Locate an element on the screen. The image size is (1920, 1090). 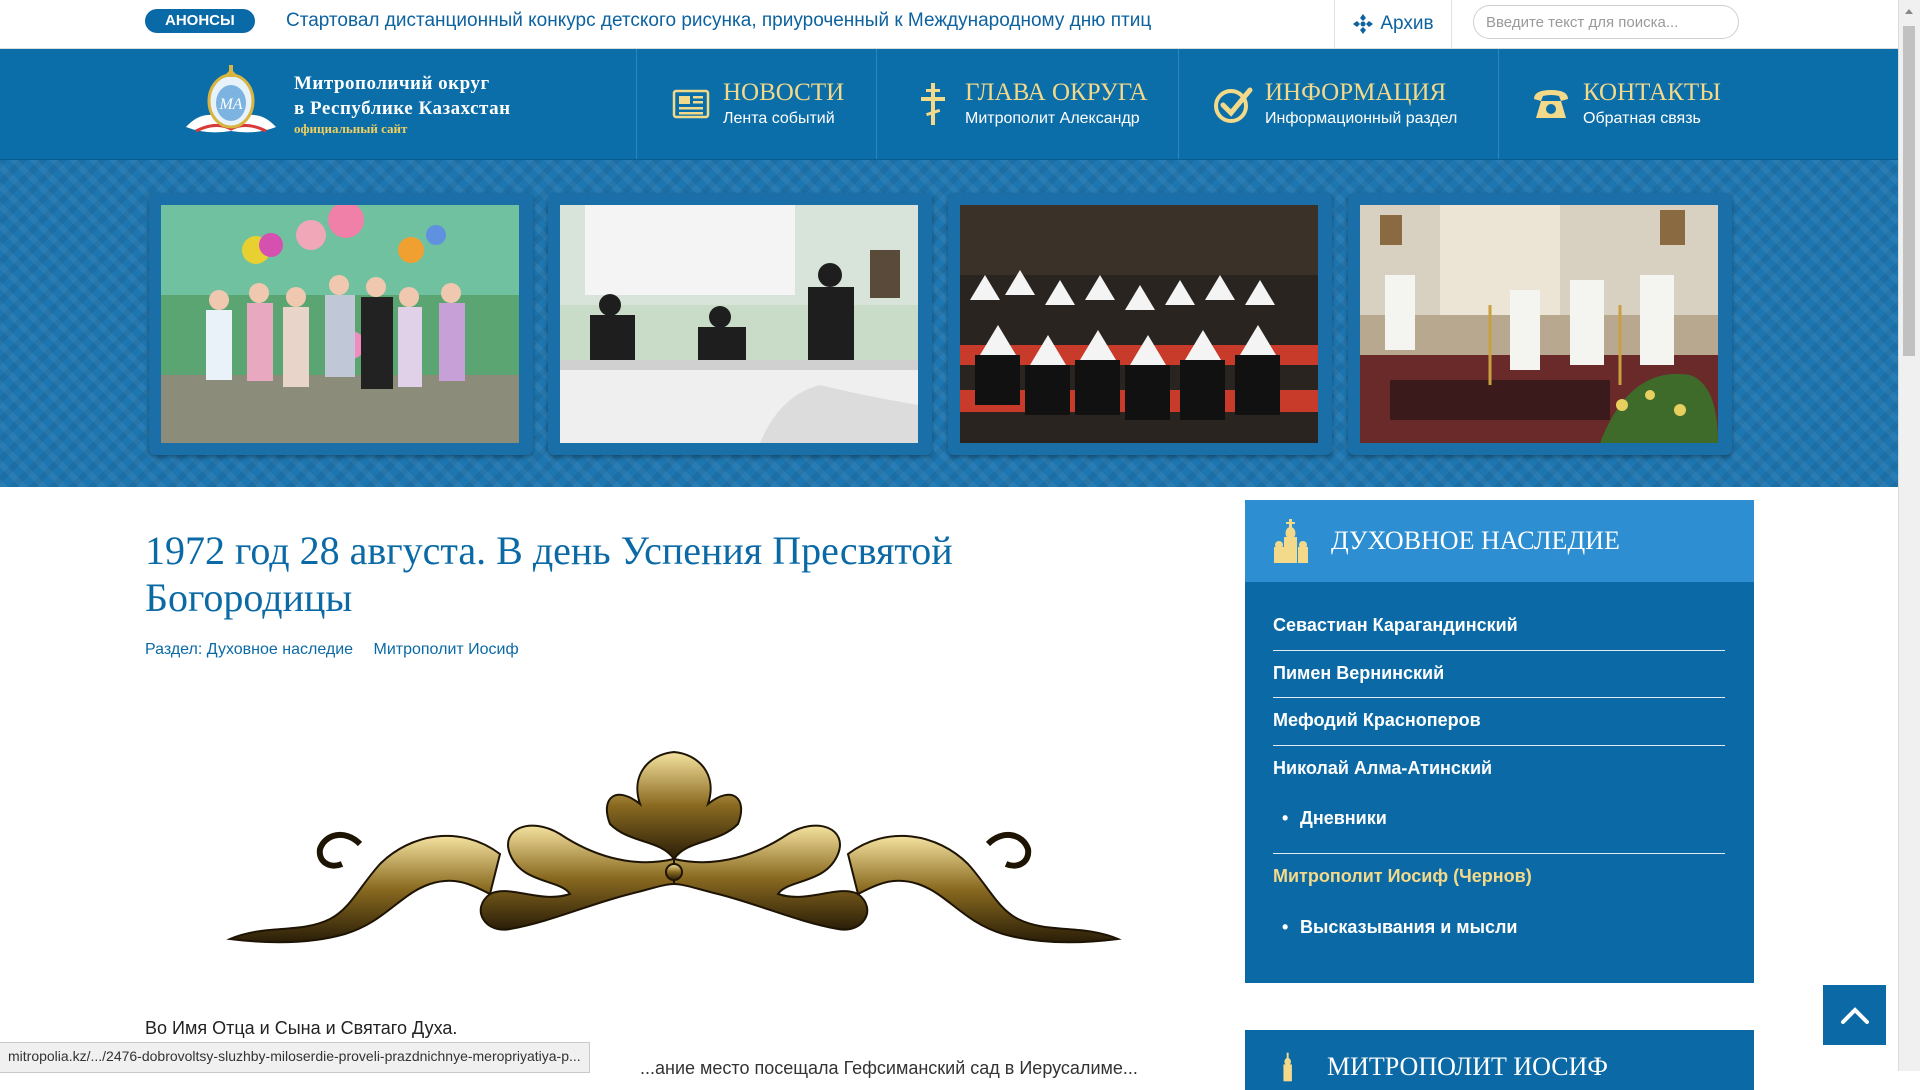
article-paragraph: Во Имя Отца и Сына и Святаго Духа. is located at coordinates (301, 1028).